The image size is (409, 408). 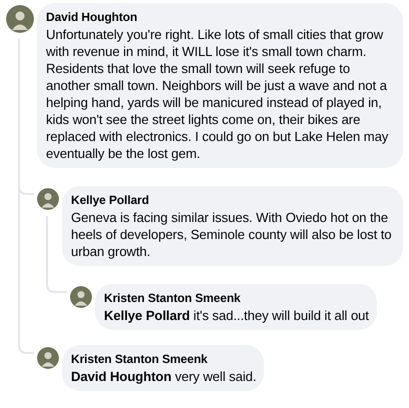 I want to click on author-name: David Houghton, so click(x=220, y=17).